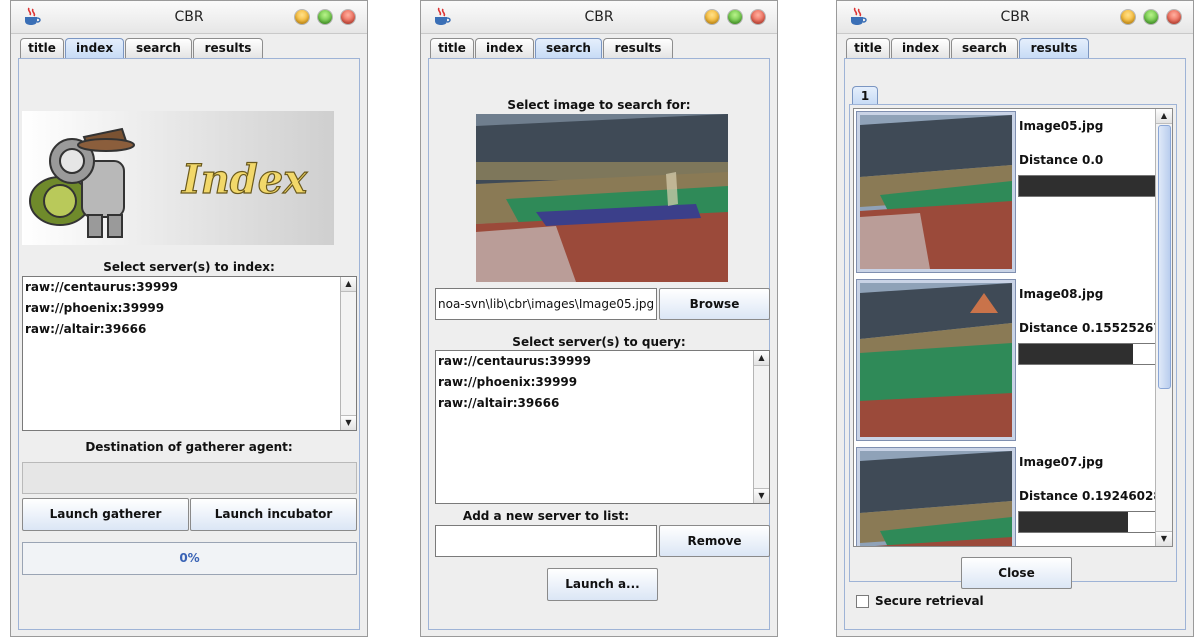  Describe the element at coordinates (189, 267) in the screenshot. I see `servers-to-index-label: Select server(s) to index:` at that location.